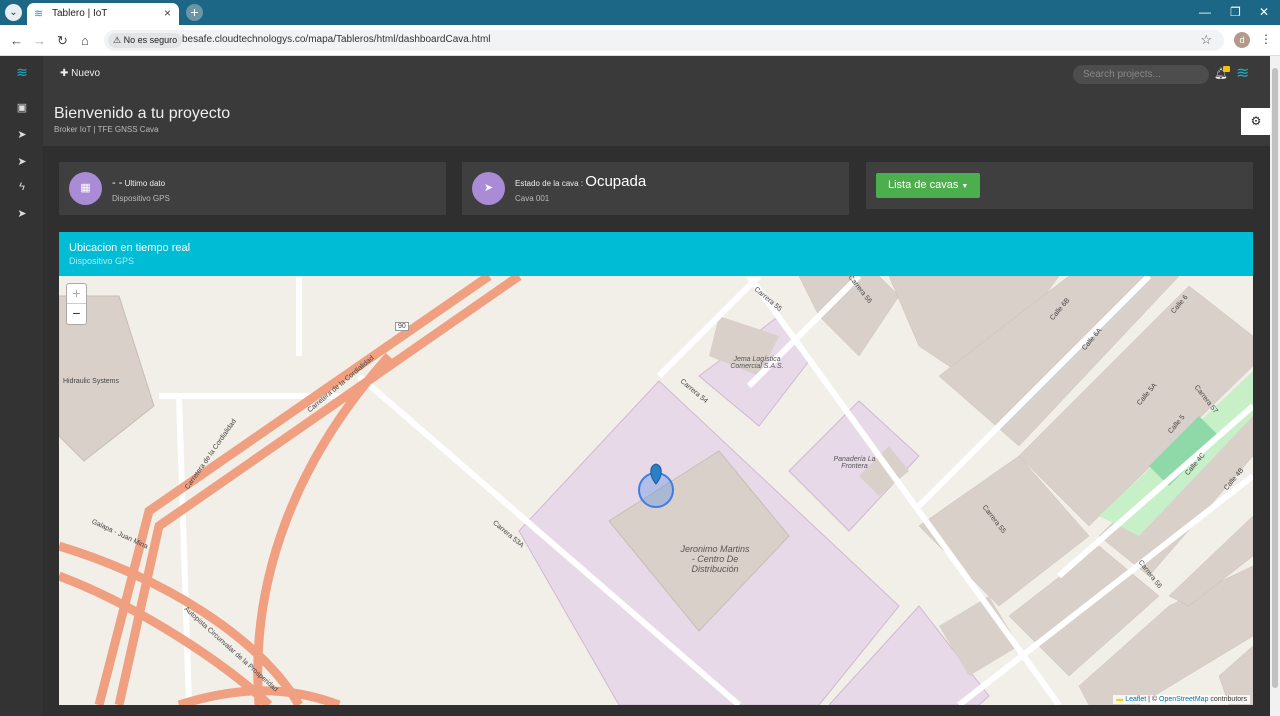  What do you see at coordinates (91, 381) in the screenshot?
I see `map-label: Hidraulic Systems` at bounding box center [91, 381].